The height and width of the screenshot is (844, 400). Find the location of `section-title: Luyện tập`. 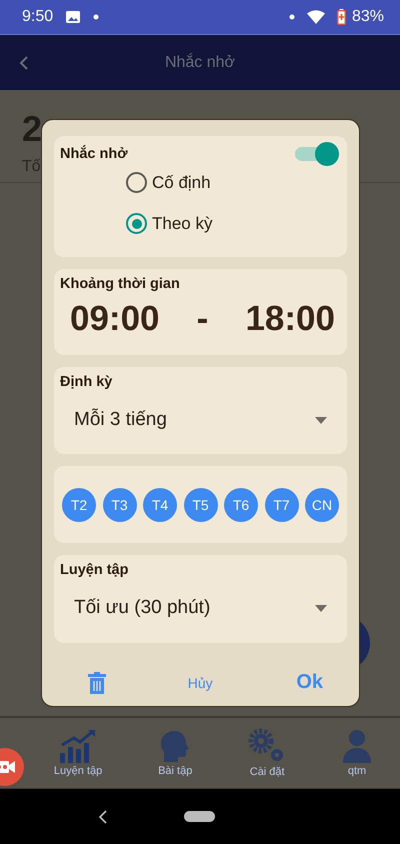

section-title: Luyện tập is located at coordinates (94, 570).